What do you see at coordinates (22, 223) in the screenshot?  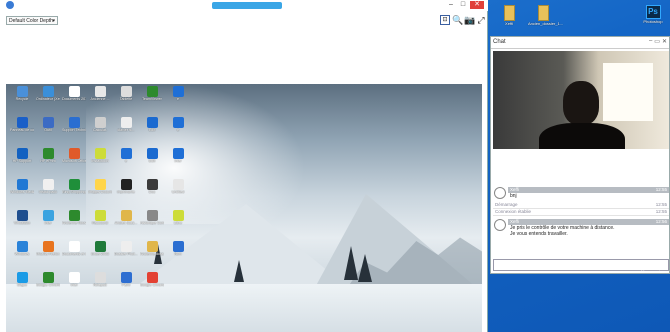 I see `remote-desktop-icon: VirtualBox` at bounding box center [22, 223].